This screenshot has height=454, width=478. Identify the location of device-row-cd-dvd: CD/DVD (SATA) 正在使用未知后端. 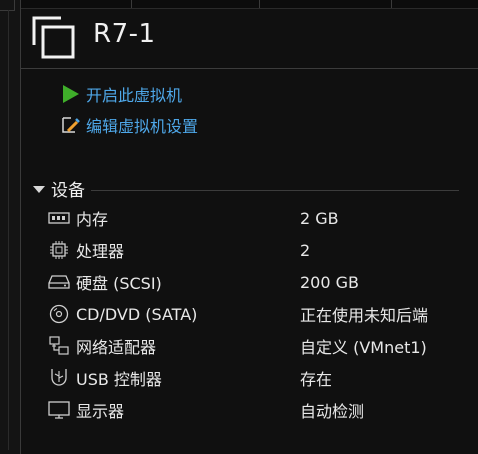
(256, 314).